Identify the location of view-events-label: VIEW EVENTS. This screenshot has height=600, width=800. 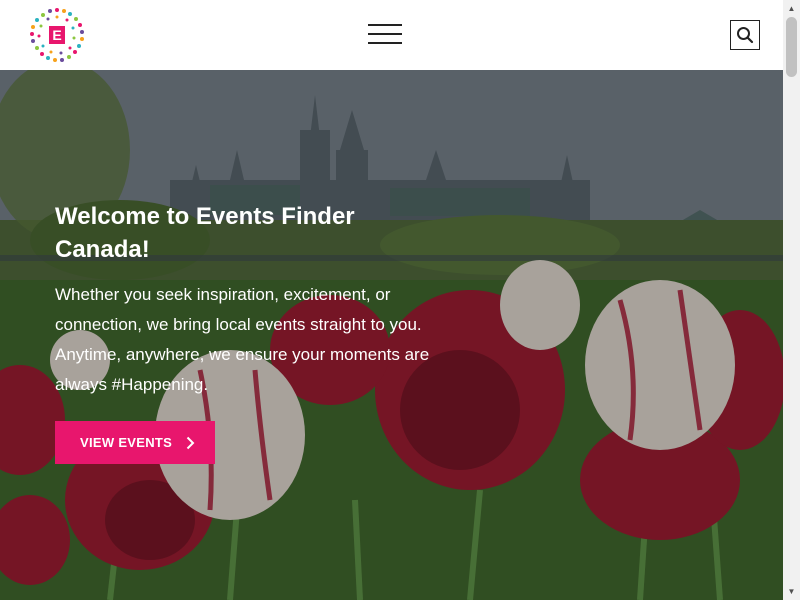
(126, 442).